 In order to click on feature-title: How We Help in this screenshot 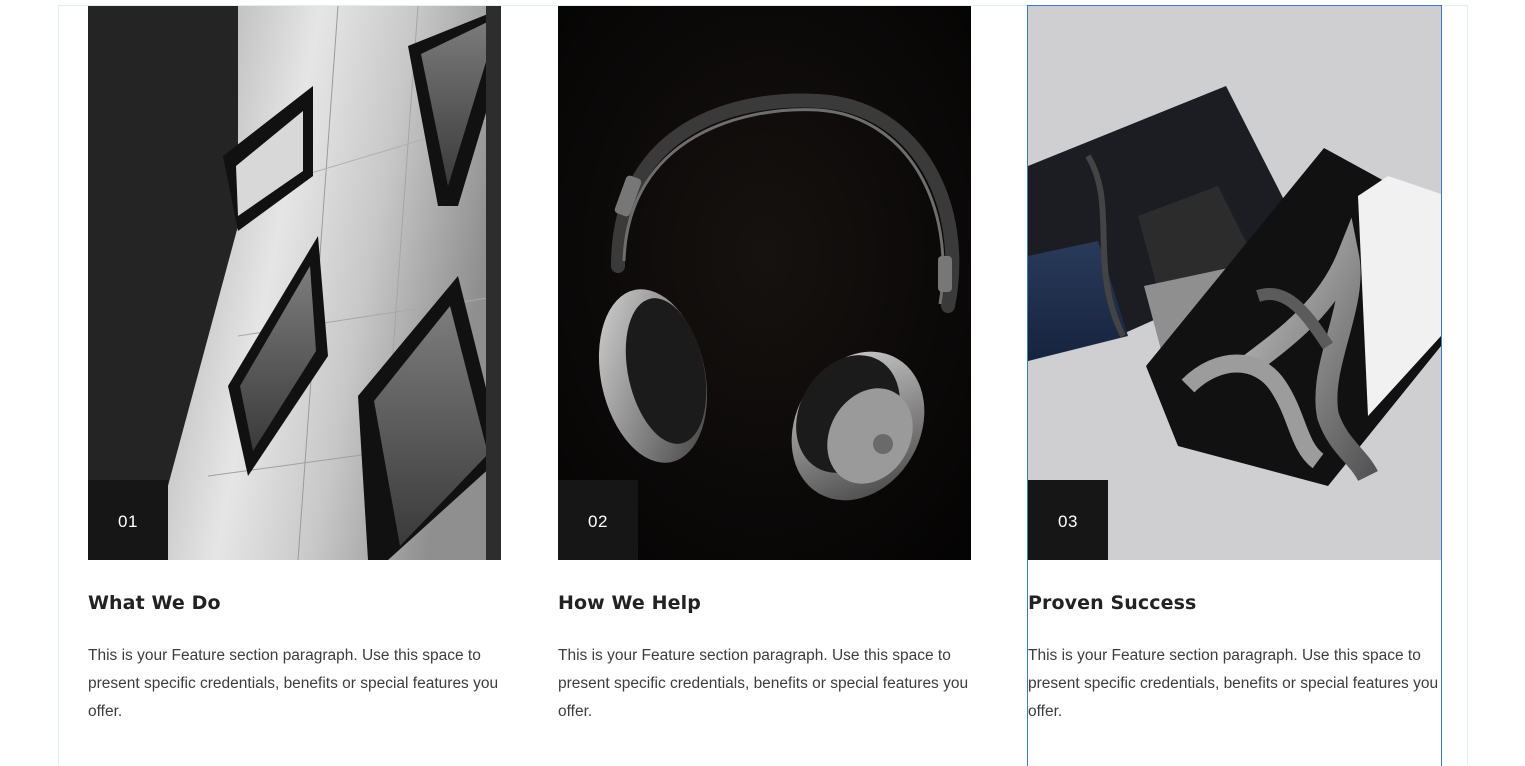, I will do `click(629, 603)`.